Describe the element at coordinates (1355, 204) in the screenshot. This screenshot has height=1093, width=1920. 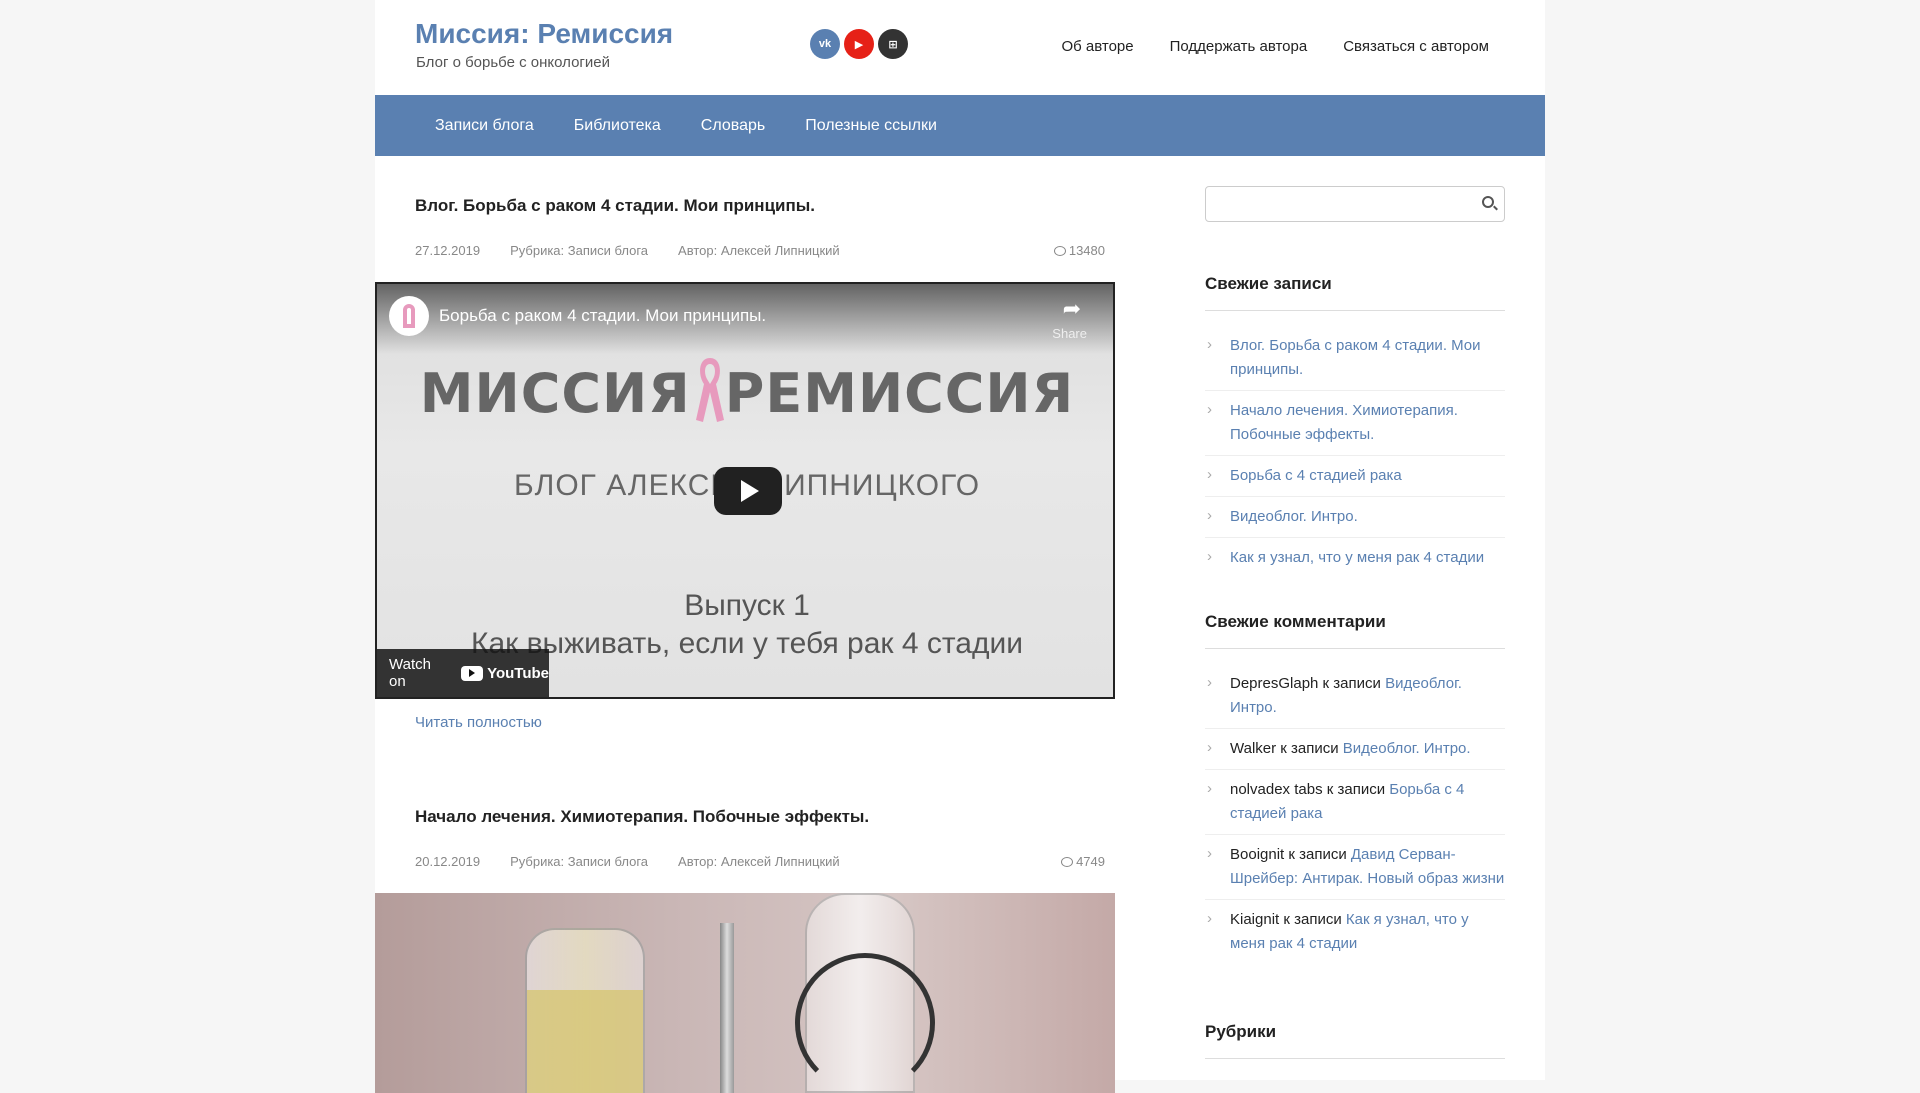
I see `search-input` at that location.